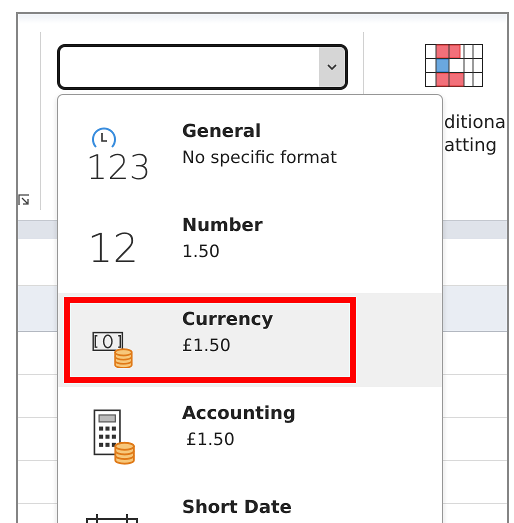  What do you see at coordinates (332, 67) in the screenshot?
I see `chevron-down-icon` at bounding box center [332, 67].